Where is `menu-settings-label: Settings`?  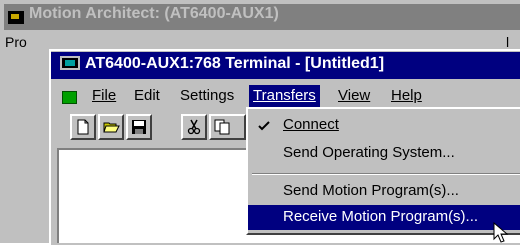 menu-settings-label: Settings is located at coordinates (207, 95).